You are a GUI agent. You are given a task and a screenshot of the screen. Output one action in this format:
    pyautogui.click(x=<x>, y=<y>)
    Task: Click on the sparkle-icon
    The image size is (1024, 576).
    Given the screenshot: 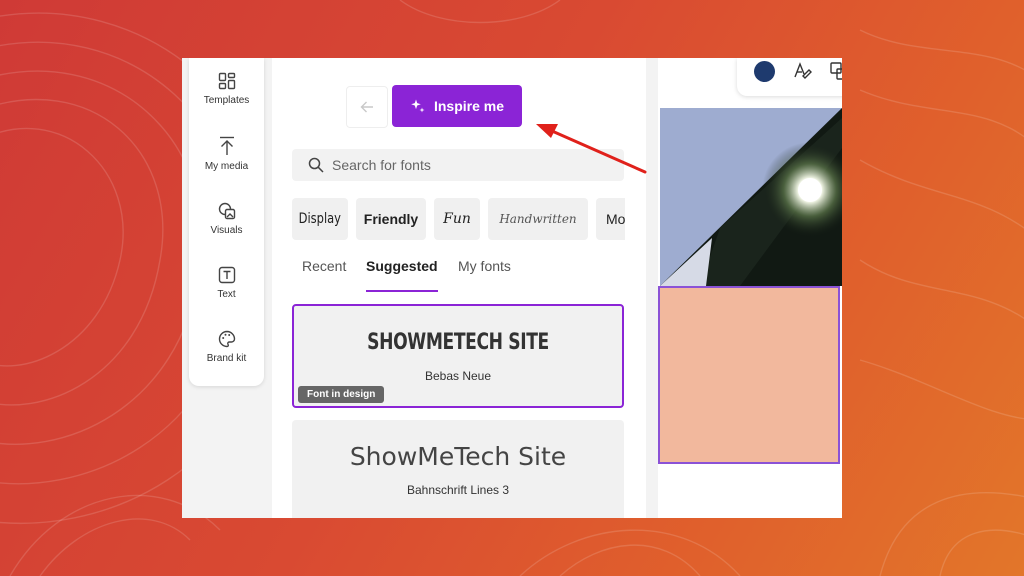 What is the action you would take?
    pyautogui.click(x=418, y=106)
    